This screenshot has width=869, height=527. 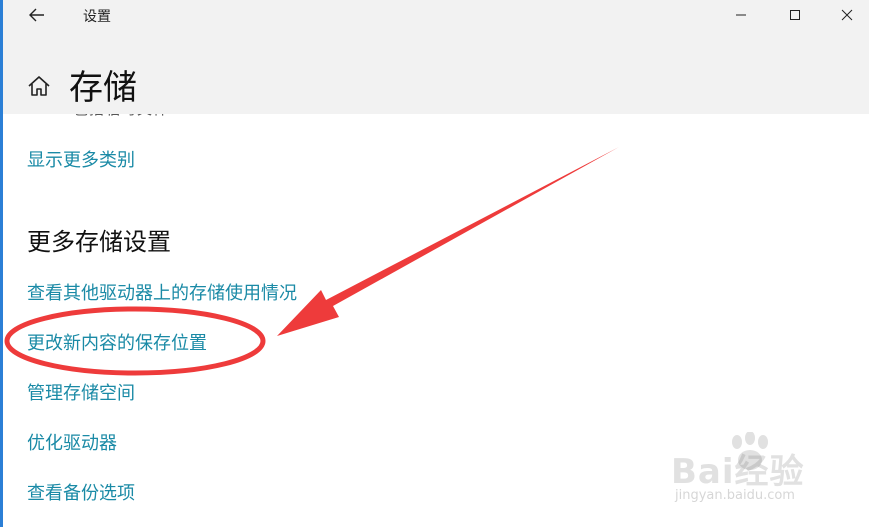 I want to click on title-bar: 设置, so click(x=436, y=15).